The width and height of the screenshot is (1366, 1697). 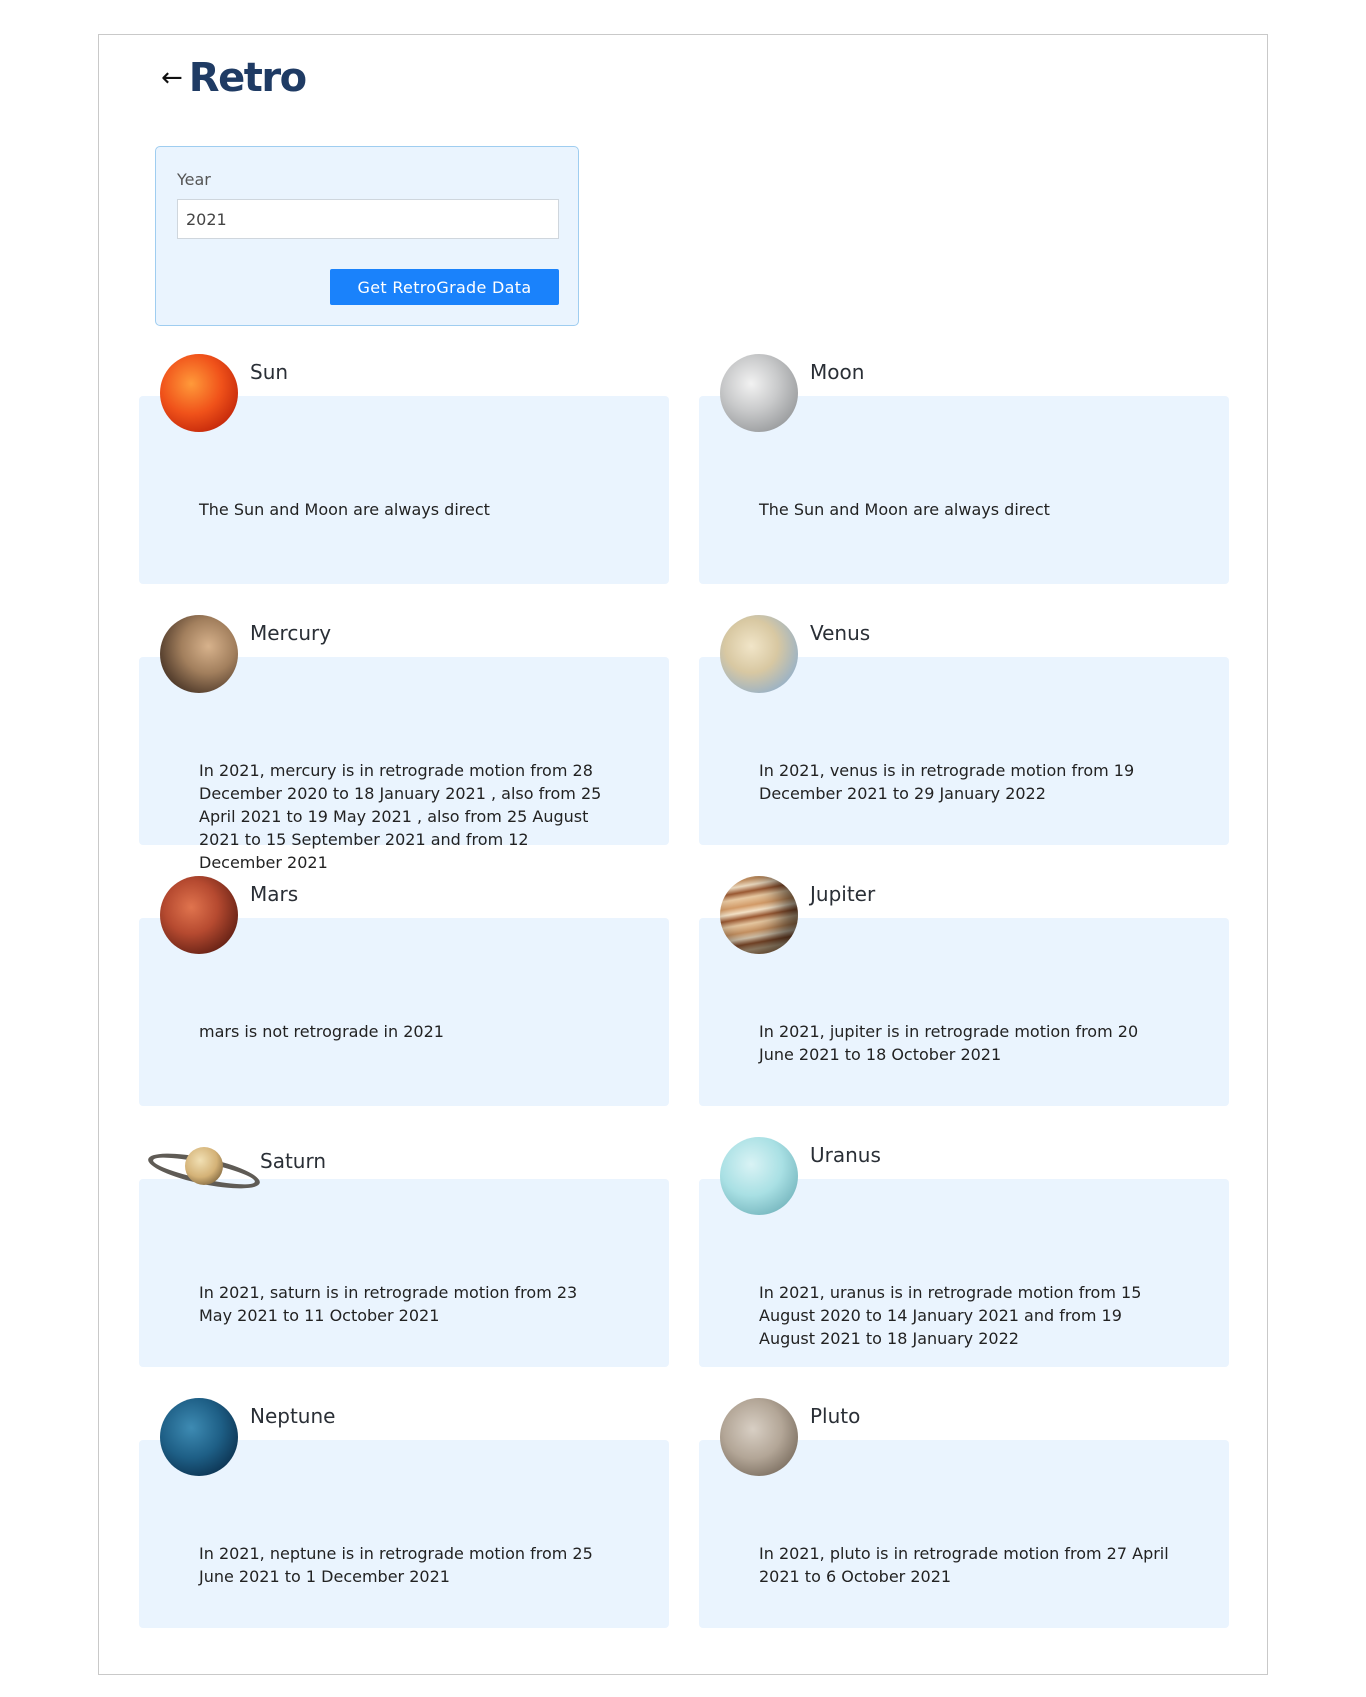 What do you see at coordinates (759, 654) in the screenshot?
I see `venus-icon` at bounding box center [759, 654].